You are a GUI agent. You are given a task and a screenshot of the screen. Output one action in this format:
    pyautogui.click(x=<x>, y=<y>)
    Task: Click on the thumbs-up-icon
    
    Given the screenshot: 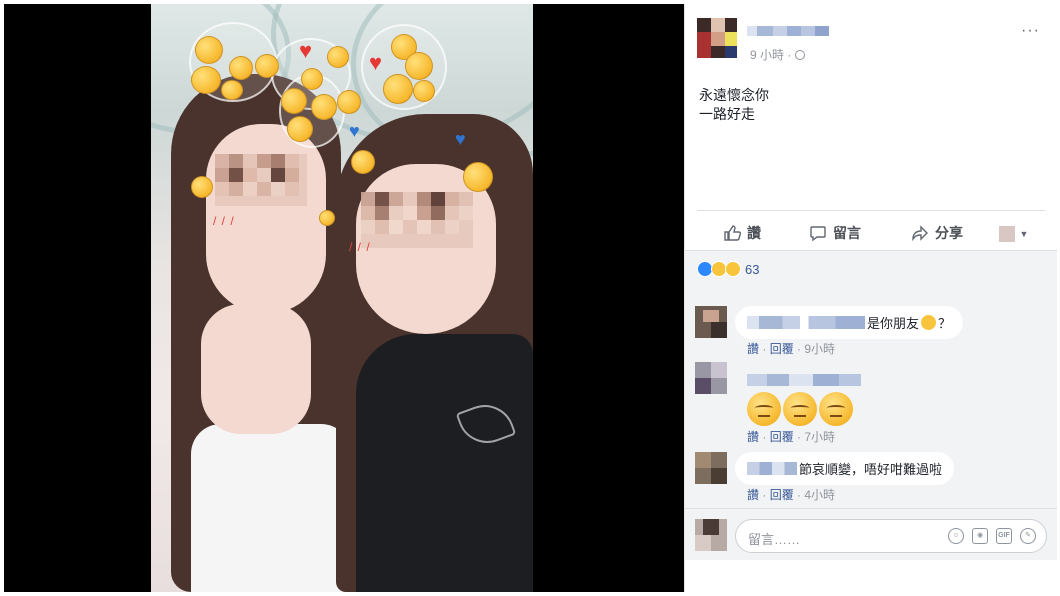 What is the action you would take?
    pyautogui.click(x=732, y=233)
    